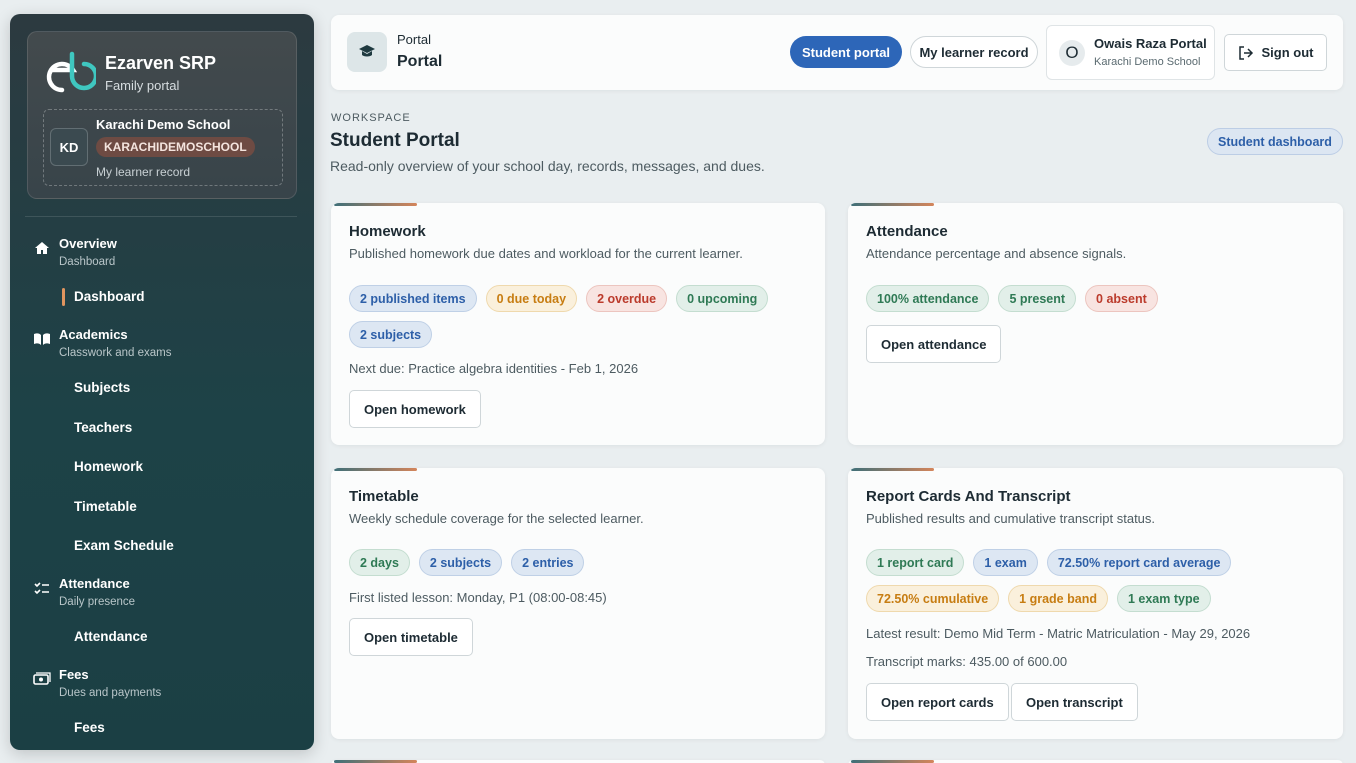  I want to click on student-portal-button: Student portal, so click(846, 52).